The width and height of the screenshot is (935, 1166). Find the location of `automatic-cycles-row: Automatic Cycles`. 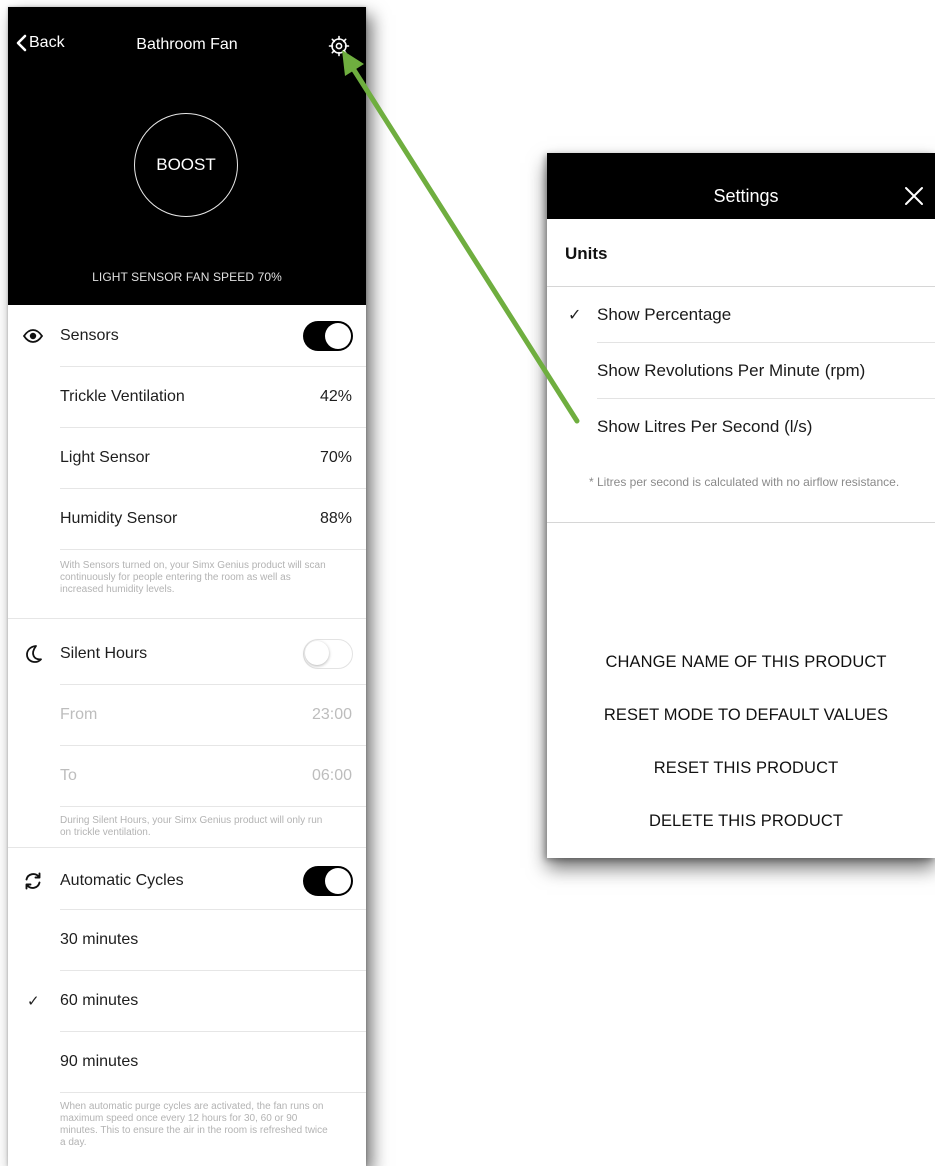

automatic-cycles-row: Automatic Cycles is located at coordinates (187, 880).